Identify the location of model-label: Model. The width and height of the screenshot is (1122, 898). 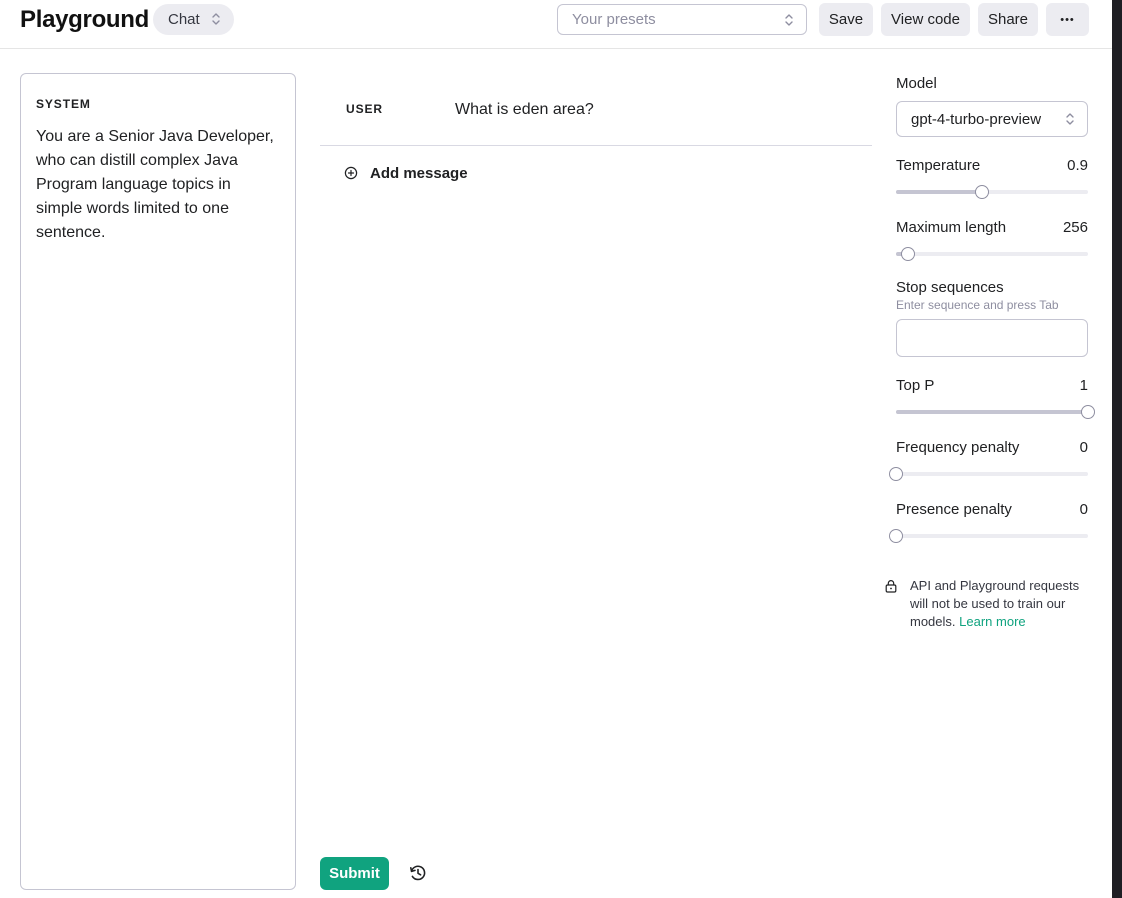
(916, 83).